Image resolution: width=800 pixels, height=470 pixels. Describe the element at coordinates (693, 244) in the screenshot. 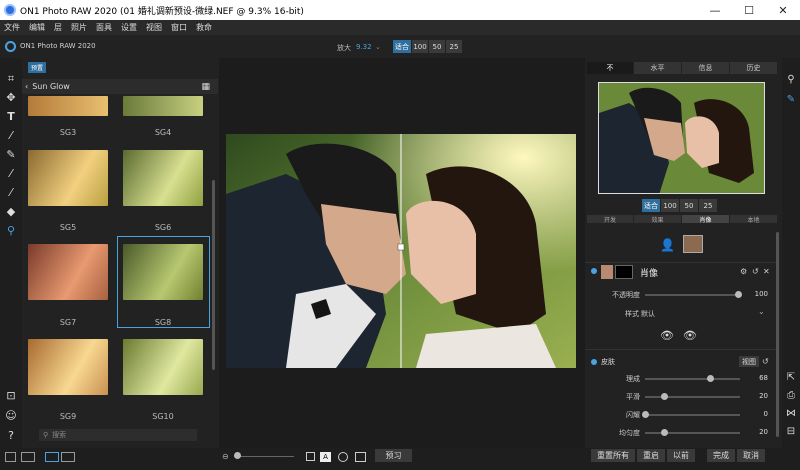

I see `face-thumbnail` at that location.